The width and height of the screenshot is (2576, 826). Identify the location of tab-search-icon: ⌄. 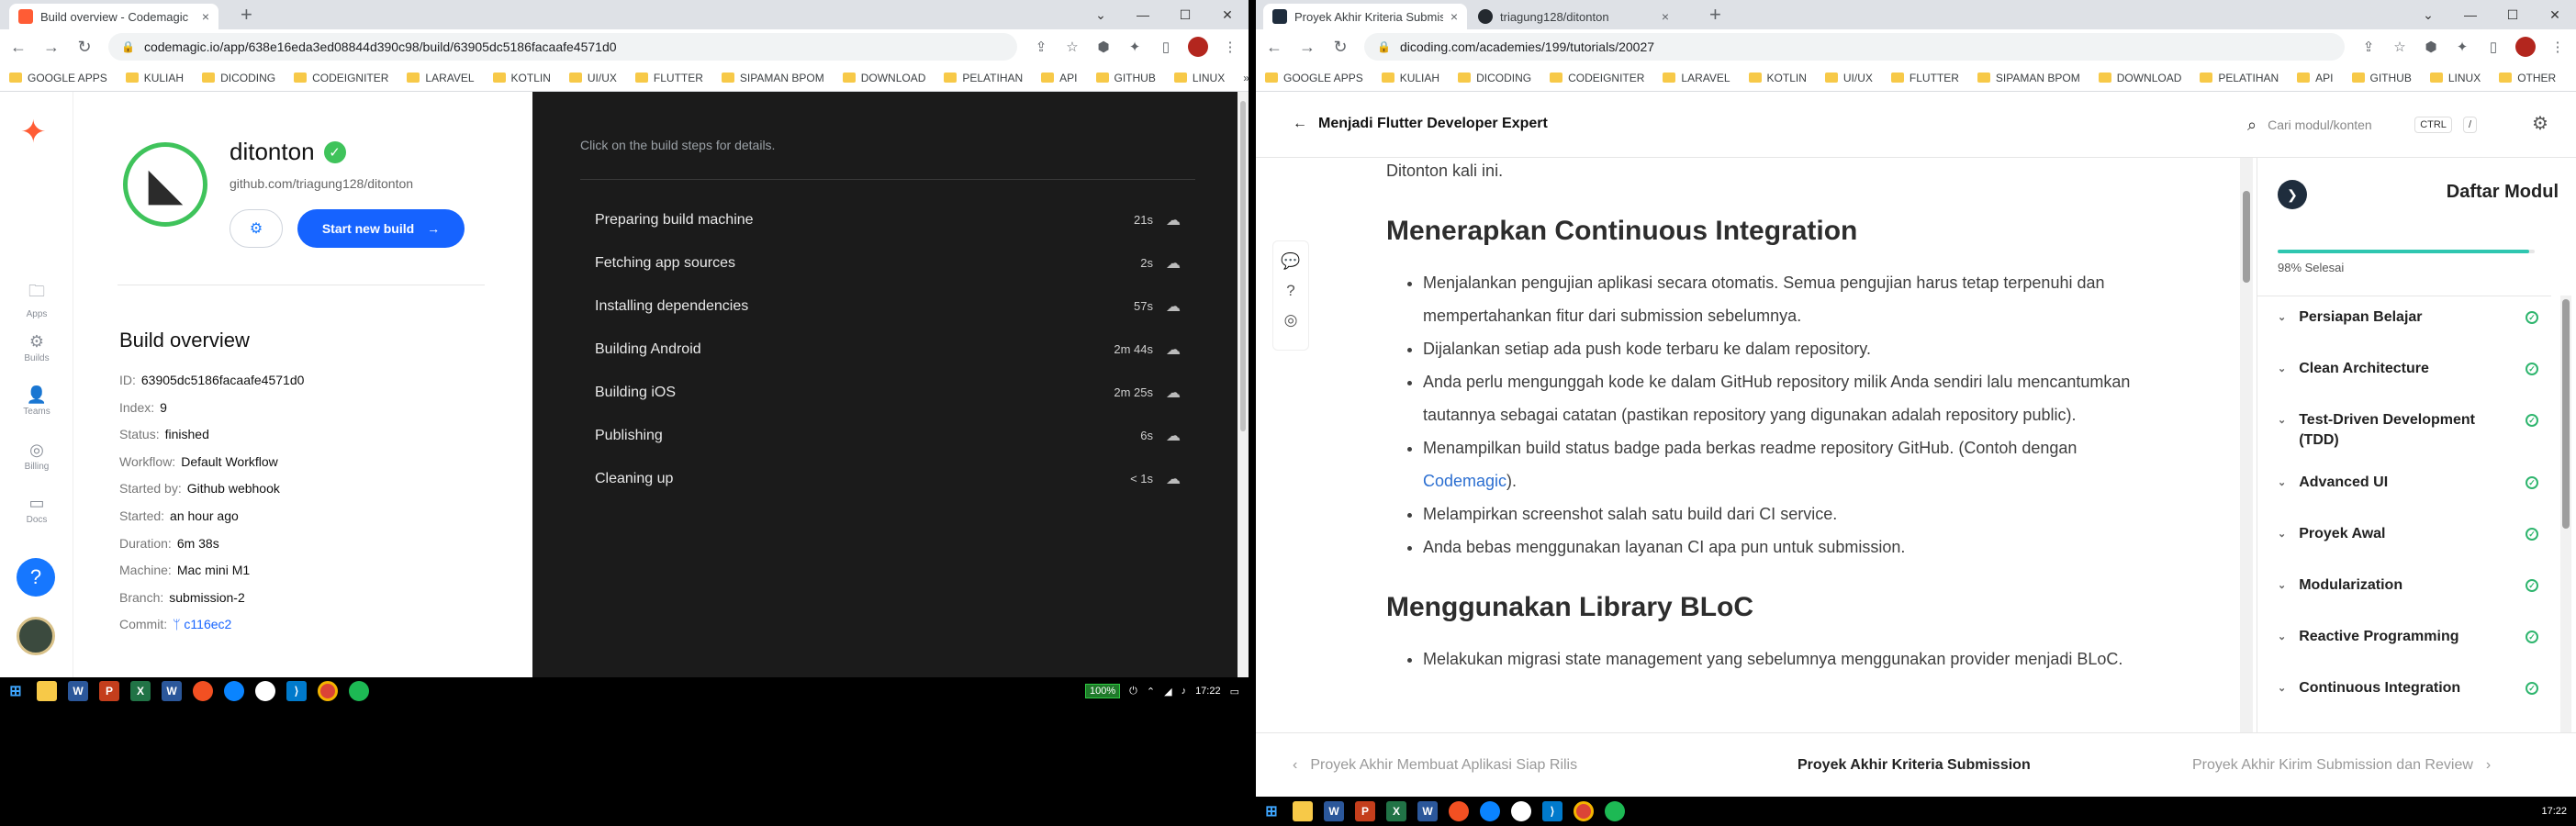
(2428, 14).